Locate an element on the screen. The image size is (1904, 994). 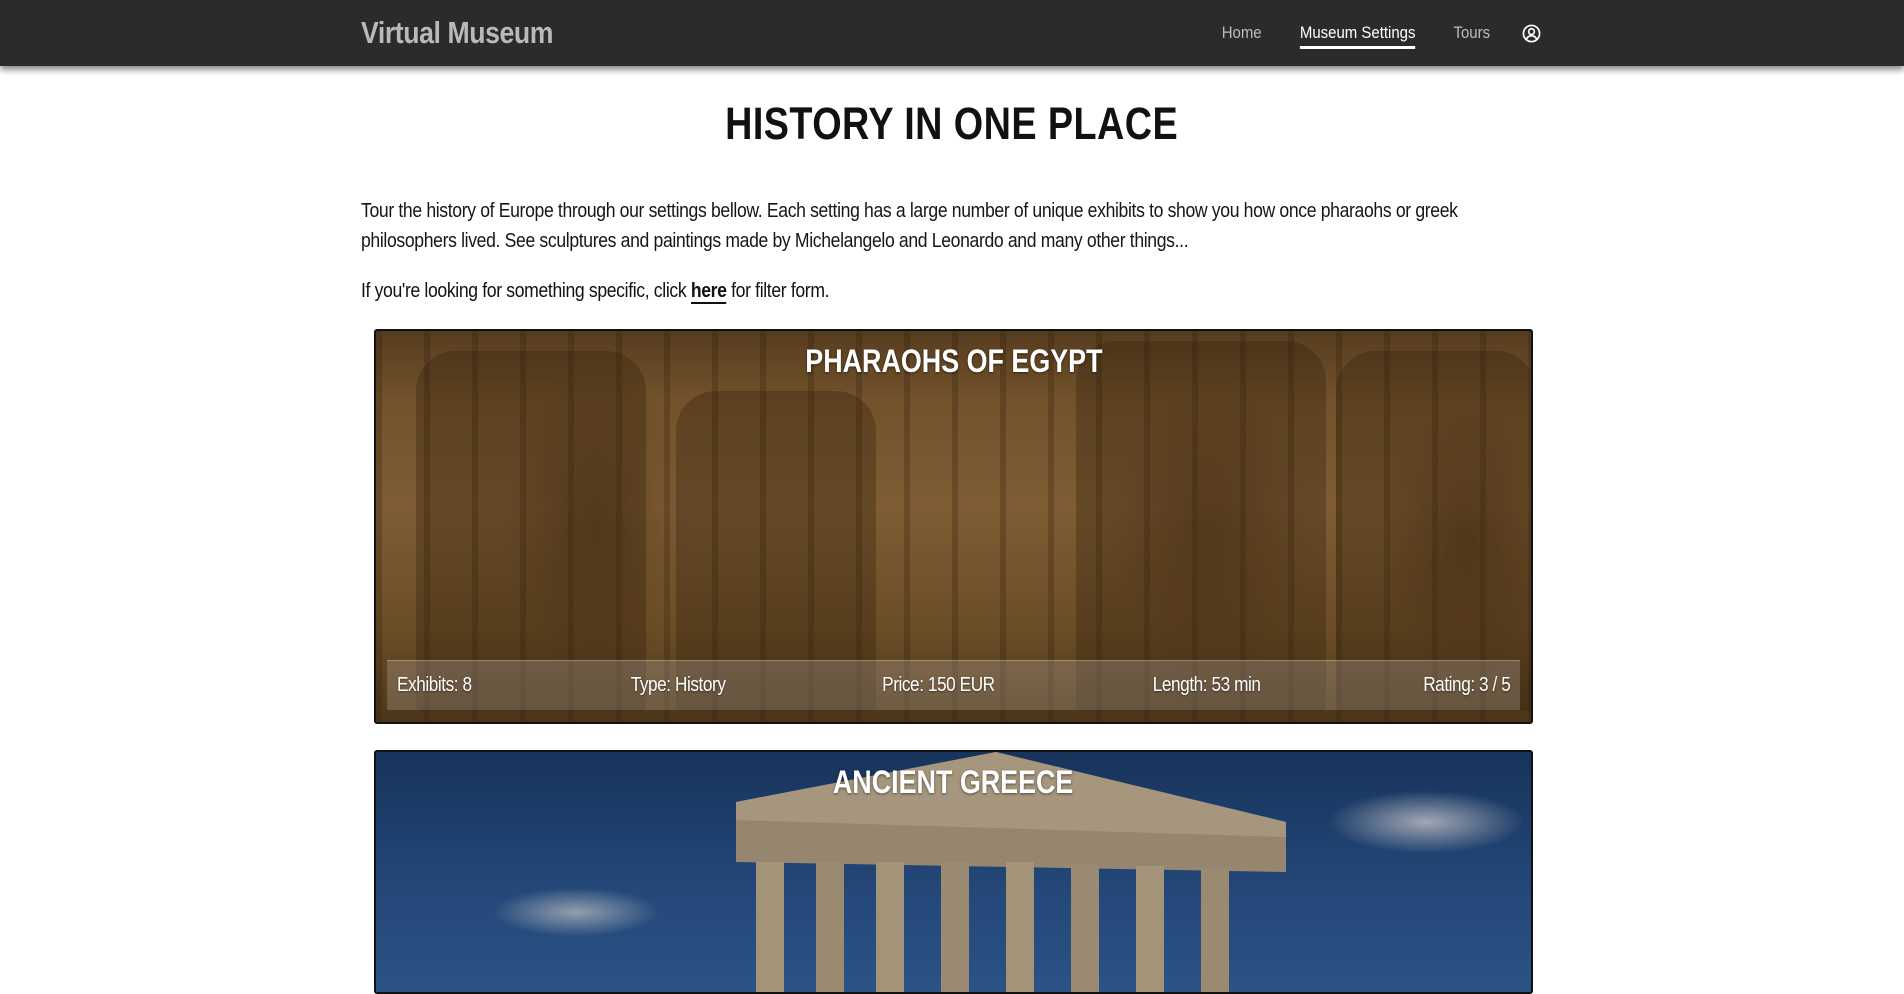
setting-card-greece: ANCIENT GREECE is located at coordinates (953, 872).